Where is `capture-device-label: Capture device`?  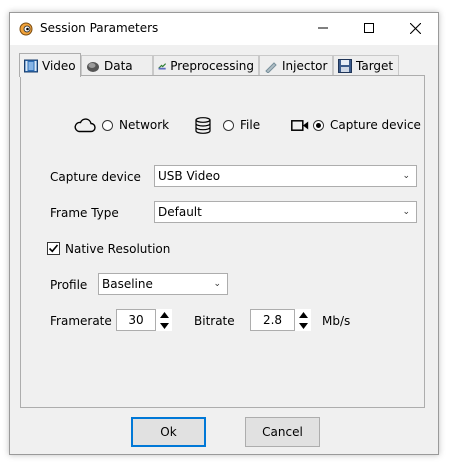 capture-device-label: Capture device is located at coordinates (95, 177).